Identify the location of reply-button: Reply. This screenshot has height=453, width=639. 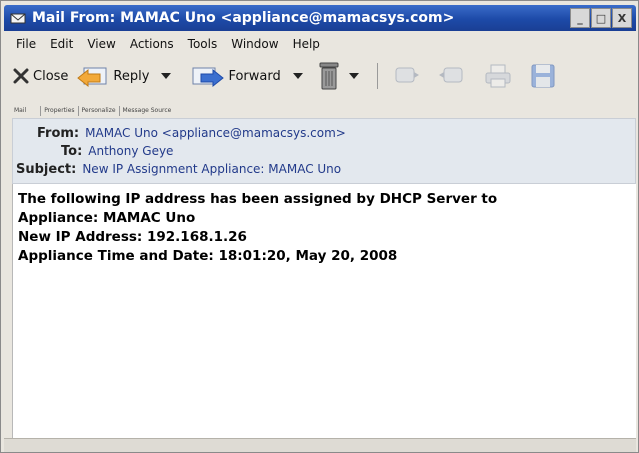
(124, 76).